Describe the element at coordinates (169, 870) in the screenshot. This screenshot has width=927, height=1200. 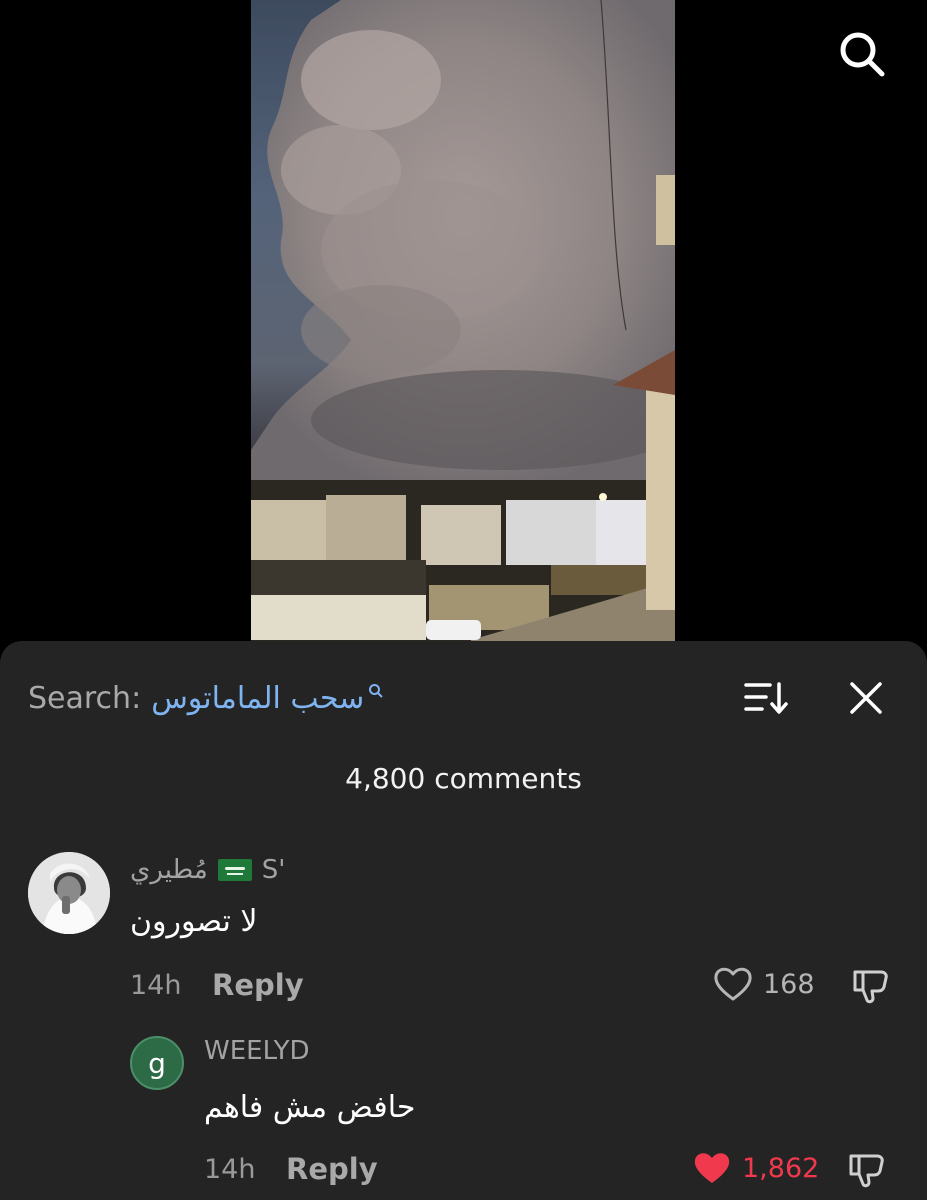
I see `username-text: مُطيري` at that location.